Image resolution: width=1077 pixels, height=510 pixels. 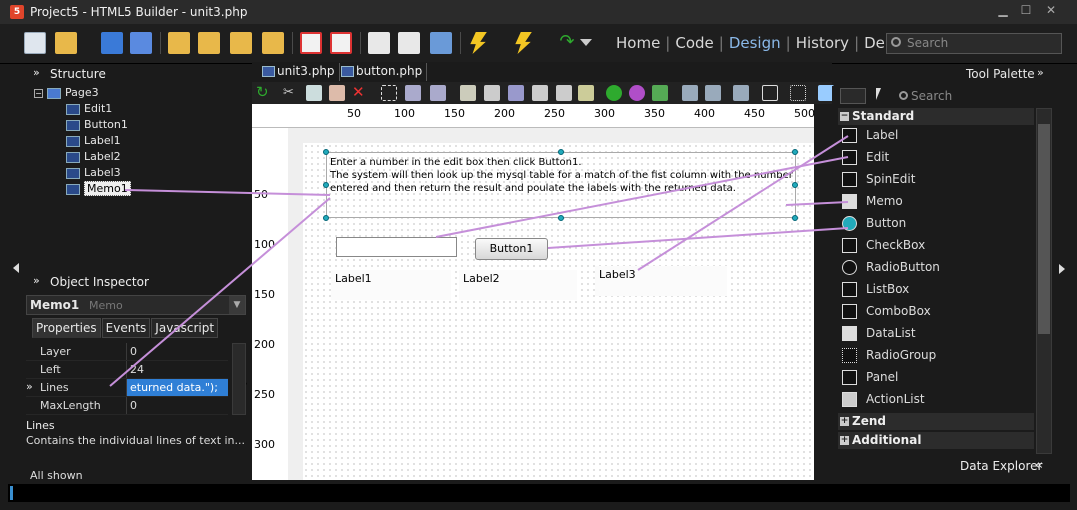 I want to click on open-project-icon, so click(x=179, y=43).